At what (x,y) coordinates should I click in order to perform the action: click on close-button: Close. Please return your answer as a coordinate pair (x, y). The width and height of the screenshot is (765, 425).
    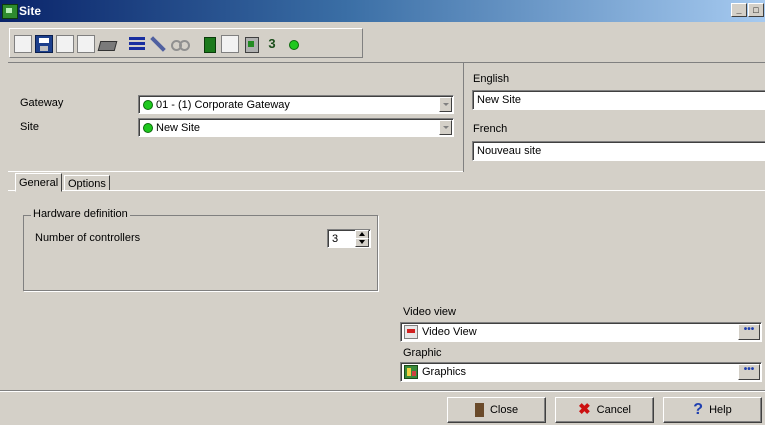
    Looking at the image, I should click on (496, 410).